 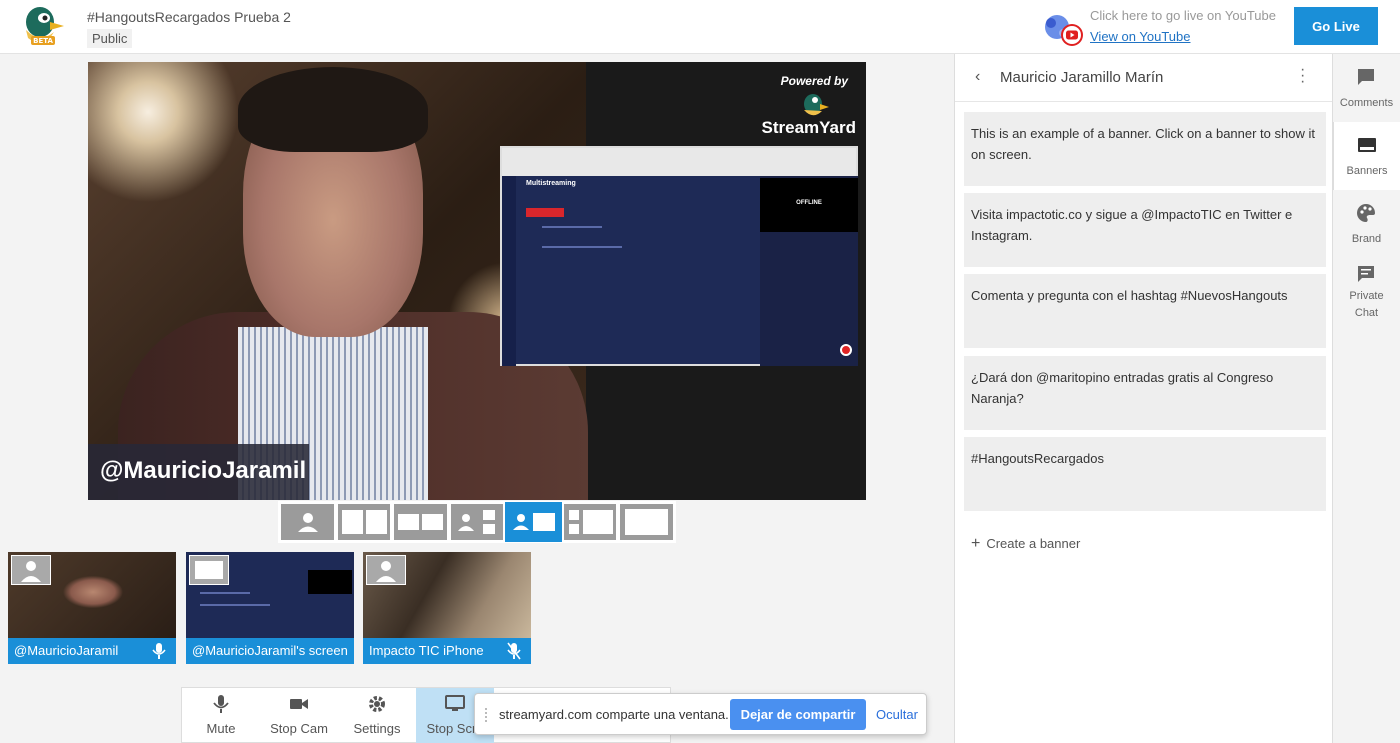 I want to click on hide-notice-link: Ocultar, so click(x=897, y=714).